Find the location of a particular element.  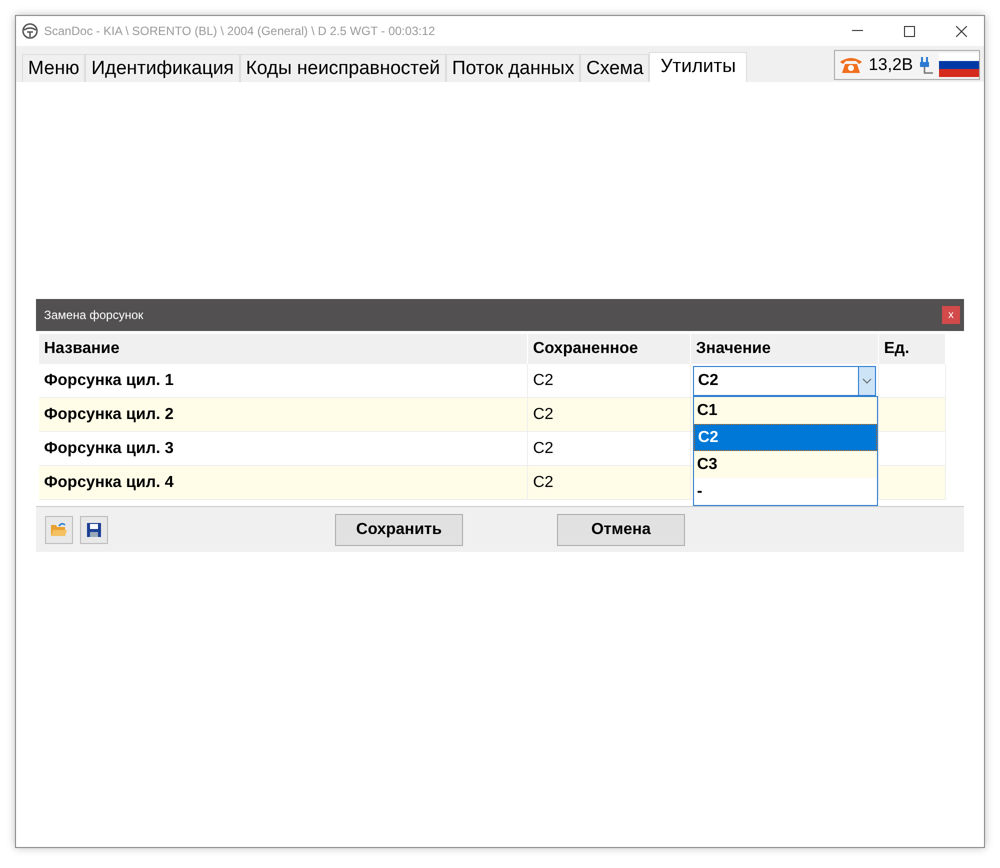

column-header: Значение is located at coordinates (785, 349).